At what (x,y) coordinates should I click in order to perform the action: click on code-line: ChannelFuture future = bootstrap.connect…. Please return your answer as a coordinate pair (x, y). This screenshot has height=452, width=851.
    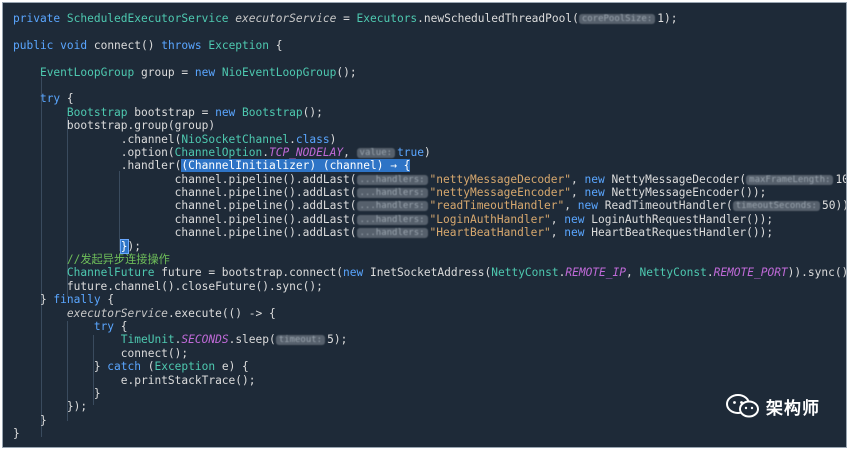
    Looking at the image, I should click on (429, 273).